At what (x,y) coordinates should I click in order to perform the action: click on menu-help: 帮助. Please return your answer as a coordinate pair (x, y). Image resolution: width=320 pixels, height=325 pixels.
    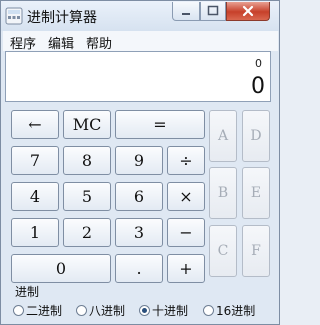
    Looking at the image, I should click on (99, 42).